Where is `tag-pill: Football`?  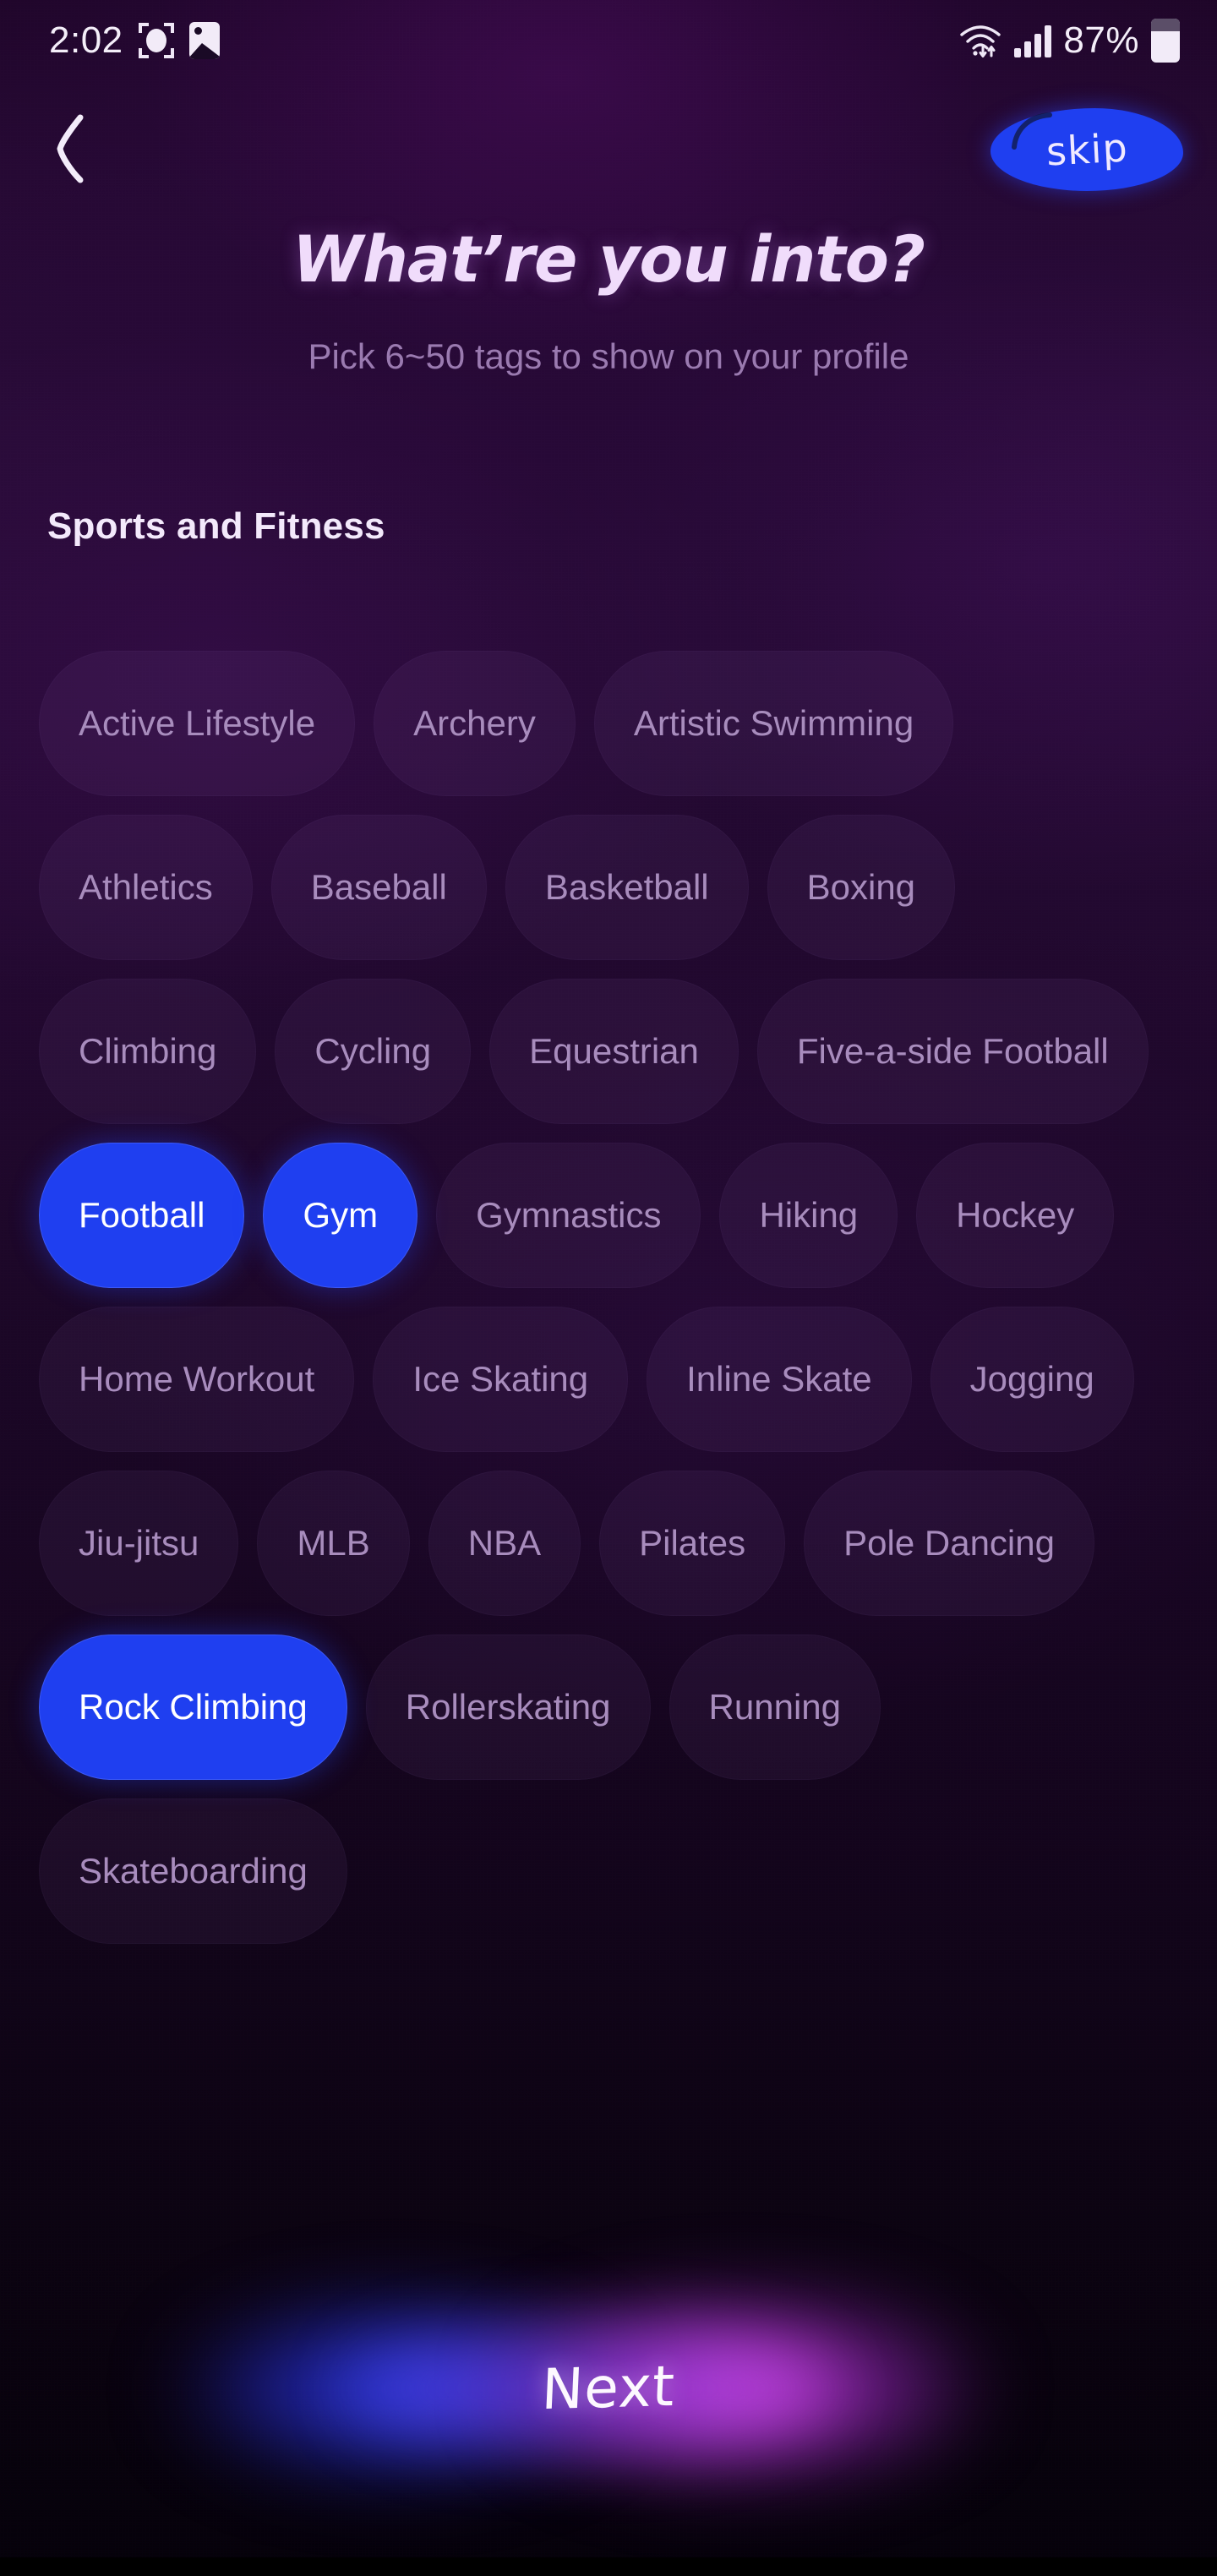 tag-pill: Football is located at coordinates (142, 1215).